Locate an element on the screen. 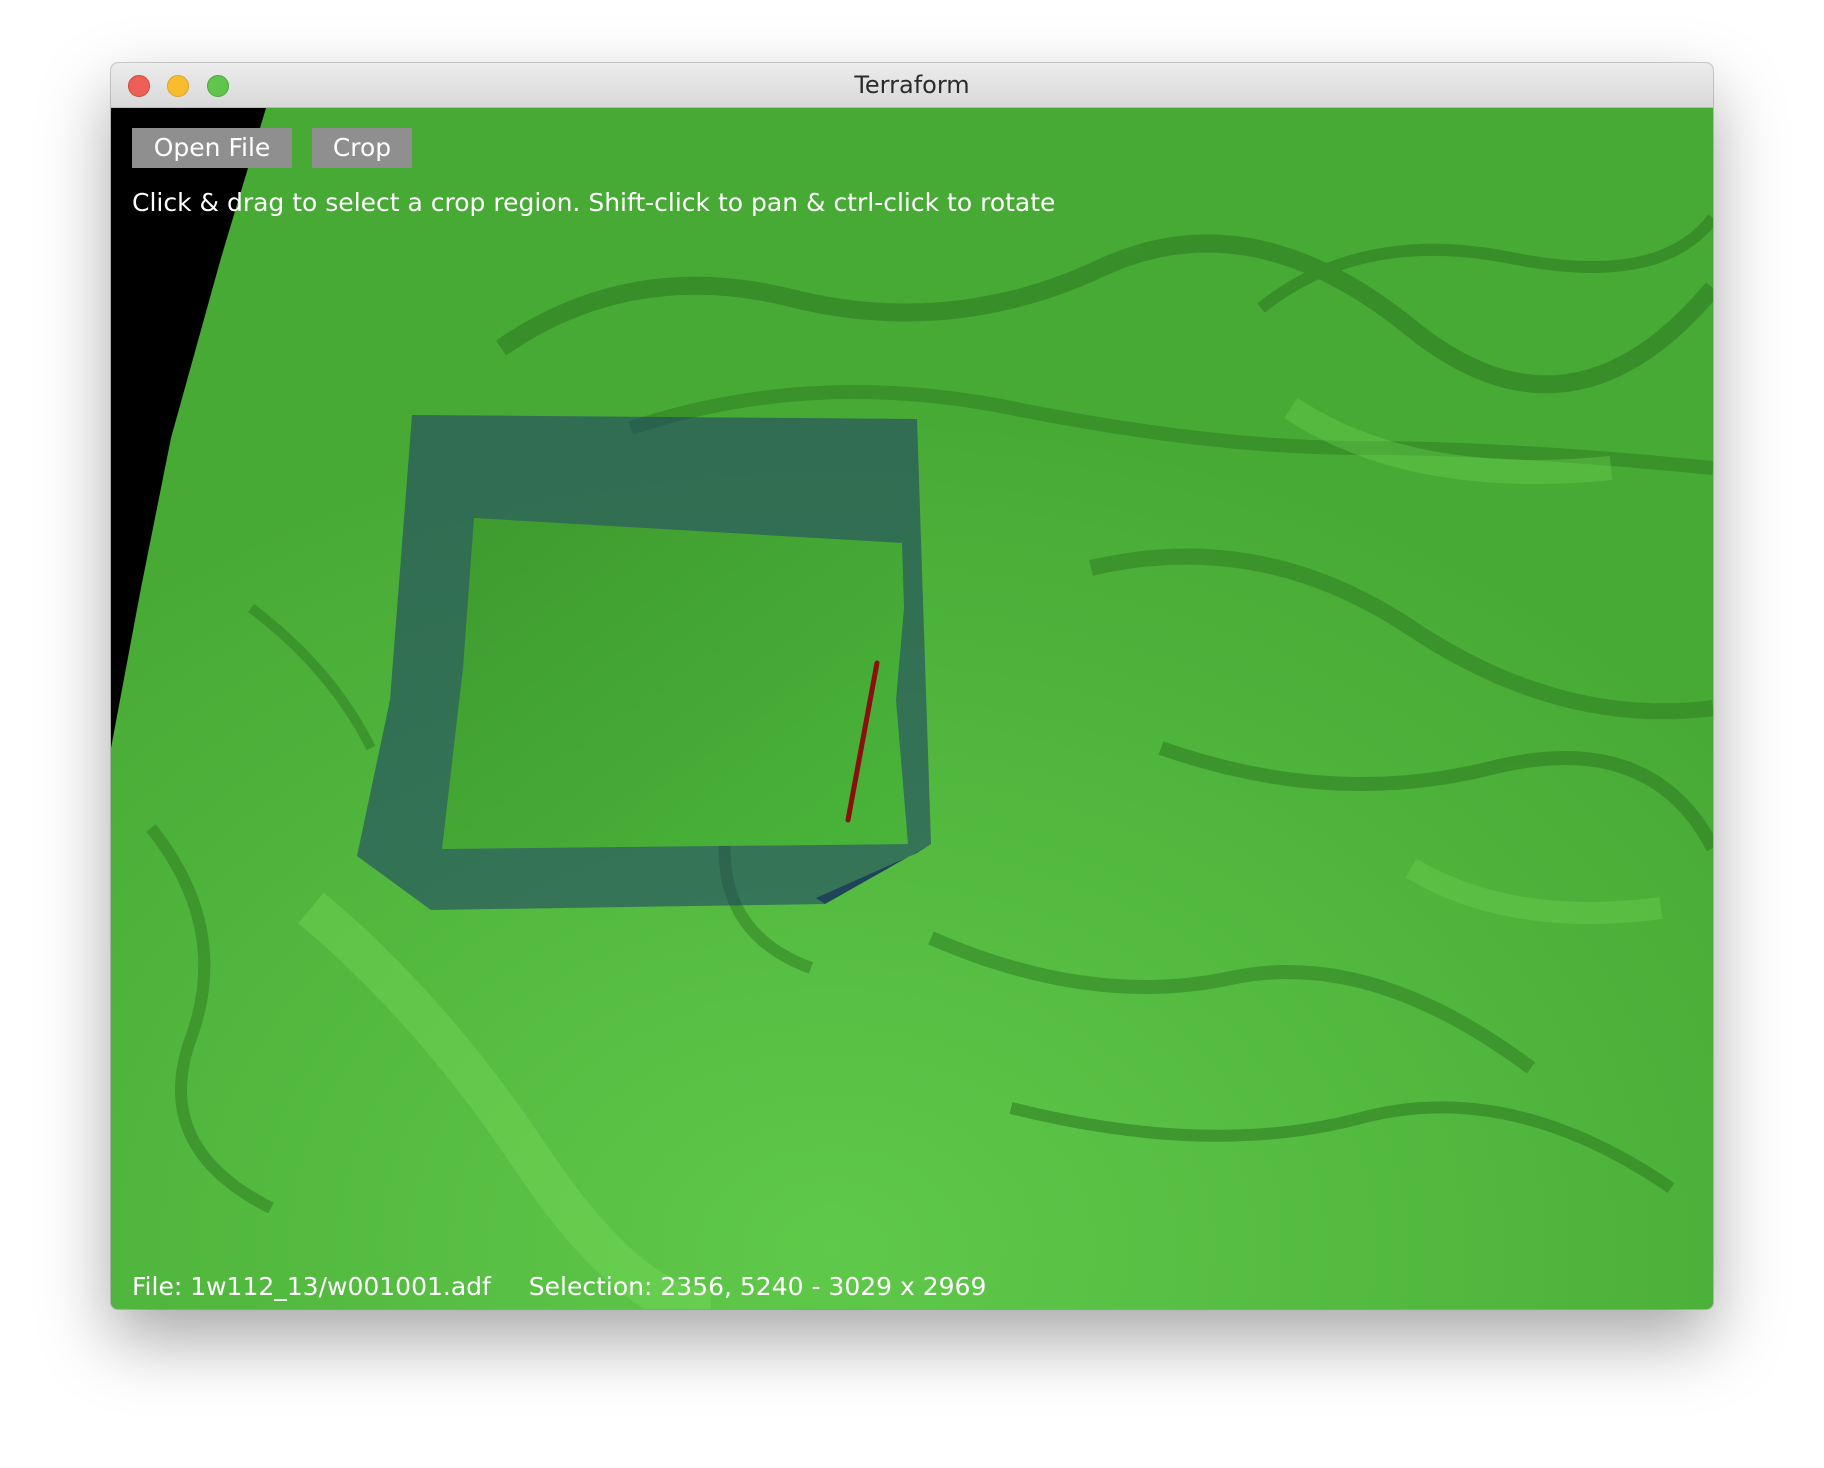 The width and height of the screenshot is (1824, 1468). crop-button: Crop is located at coordinates (362, 148).